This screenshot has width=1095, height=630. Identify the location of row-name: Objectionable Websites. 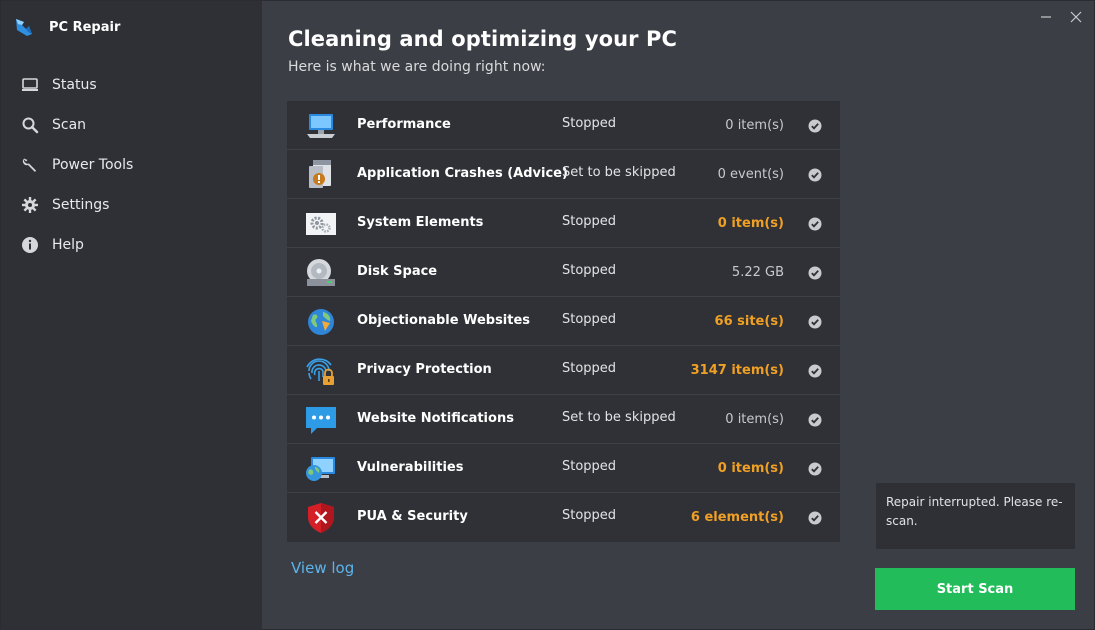
(444, 320).